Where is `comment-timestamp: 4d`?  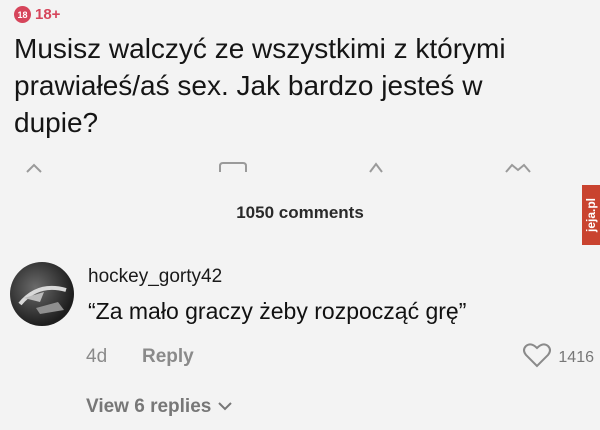 comment-timestamp: 4d is located at coordinates (97, 356).